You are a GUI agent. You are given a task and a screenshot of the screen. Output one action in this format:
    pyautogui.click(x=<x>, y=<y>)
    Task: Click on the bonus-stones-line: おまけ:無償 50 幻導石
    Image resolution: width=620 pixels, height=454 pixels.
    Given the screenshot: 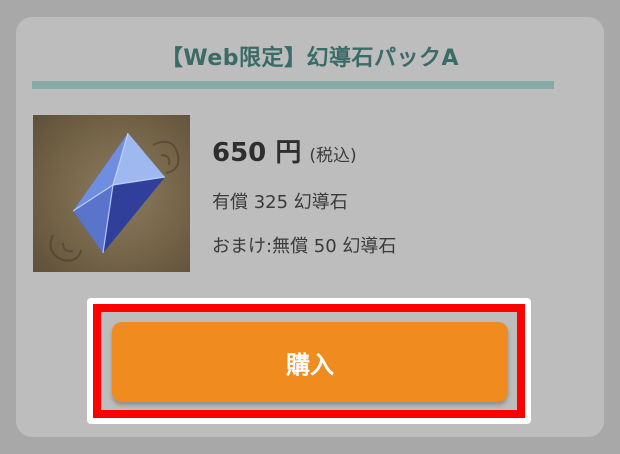 What is the action you would take?
    pyautogui.click(x=304, y=246)
    